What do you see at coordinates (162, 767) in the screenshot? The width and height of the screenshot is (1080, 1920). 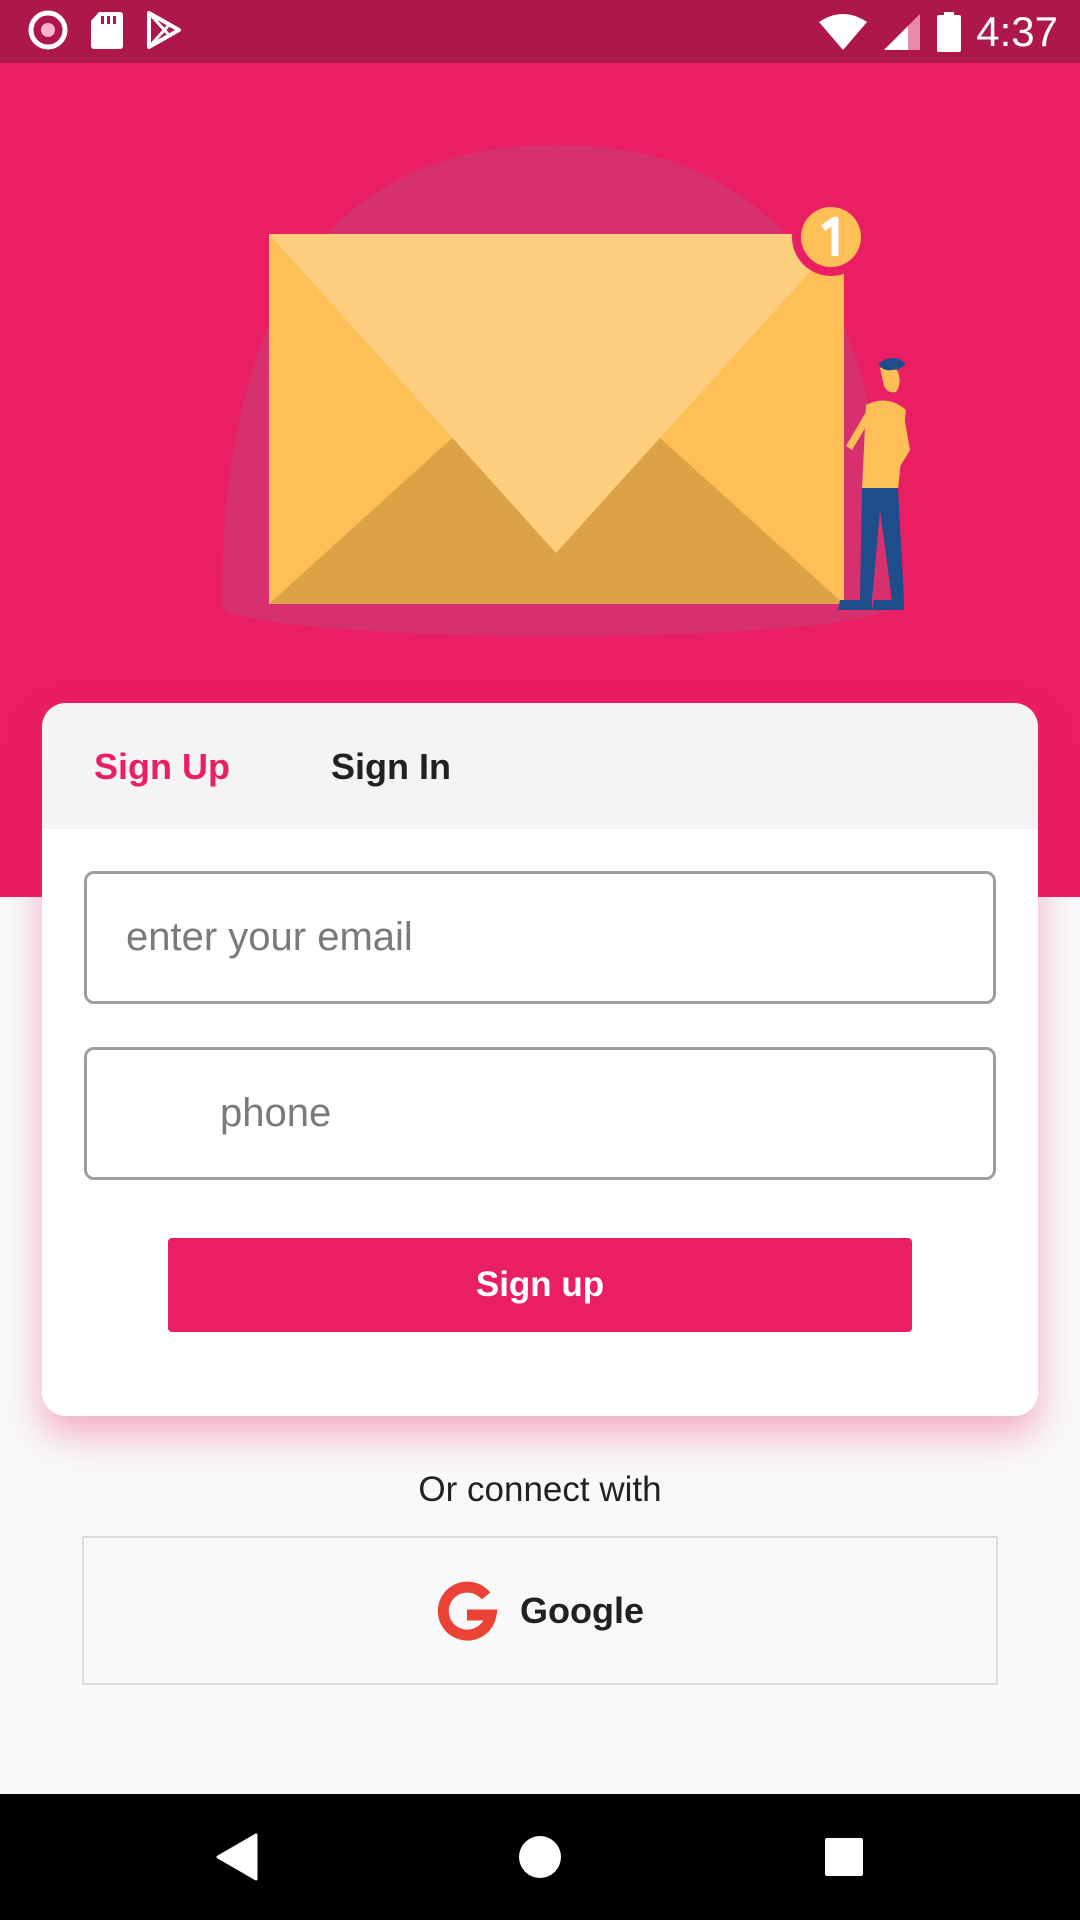 I see `tab-sign-up: Sign Up` at bounding box center [162, 767].